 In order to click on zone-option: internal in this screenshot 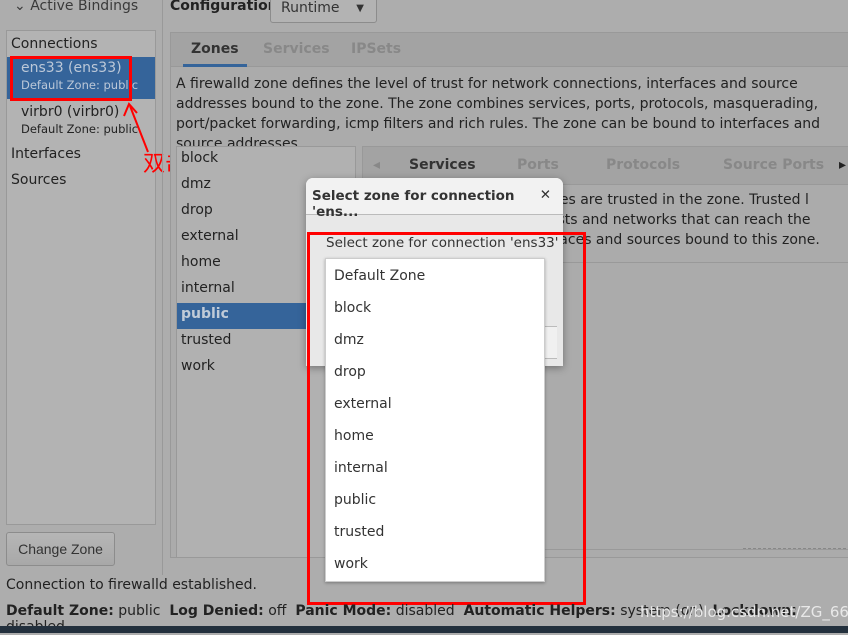, I will do `click(361, 468)`.